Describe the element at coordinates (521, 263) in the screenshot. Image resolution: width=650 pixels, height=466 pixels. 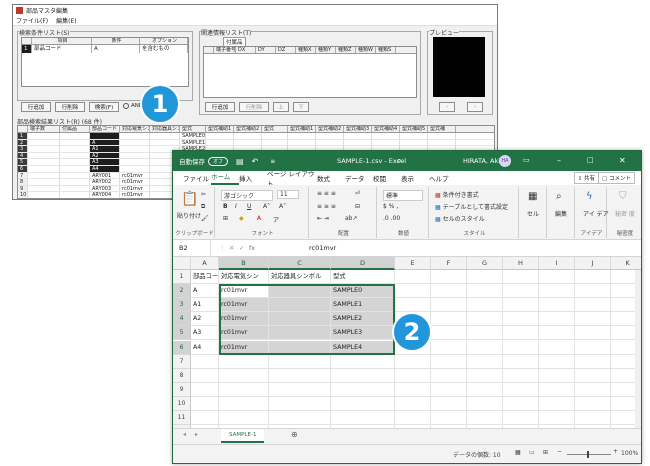
I see `column-header: H` at that location.